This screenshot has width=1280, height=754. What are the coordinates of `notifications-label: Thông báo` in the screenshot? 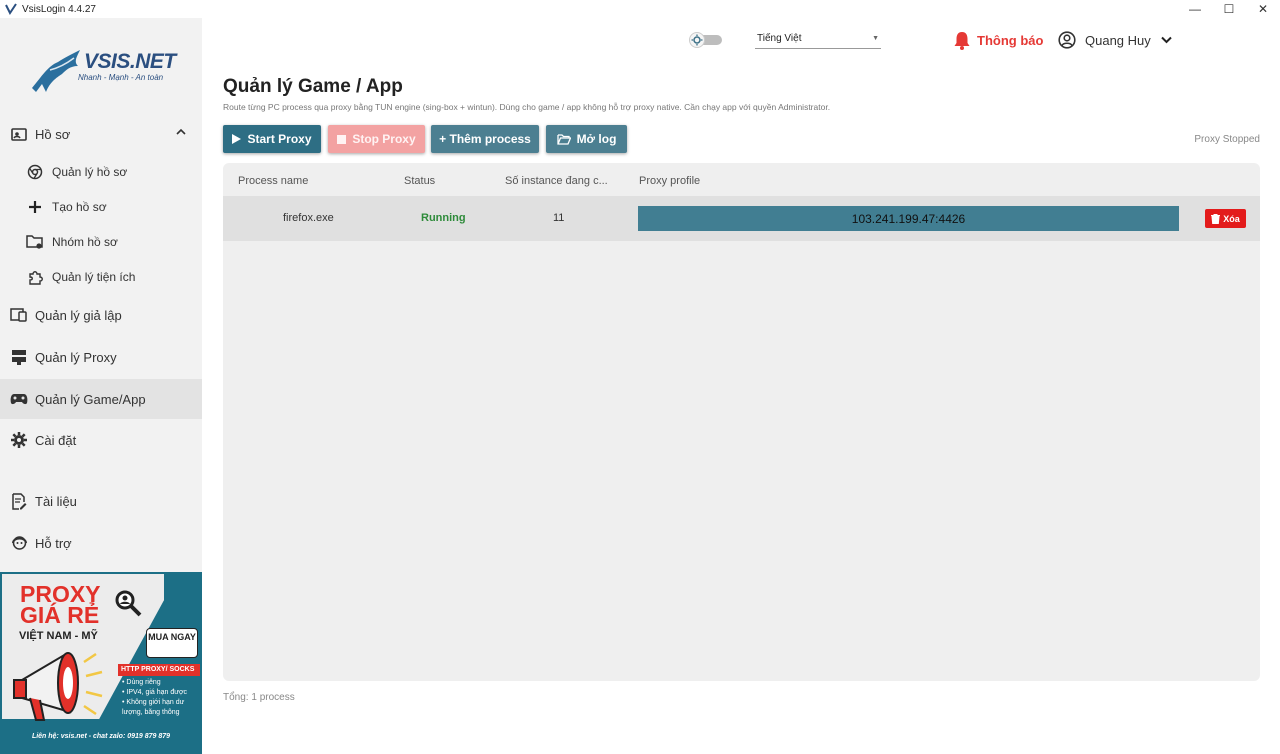 It's located at (1010, 40).